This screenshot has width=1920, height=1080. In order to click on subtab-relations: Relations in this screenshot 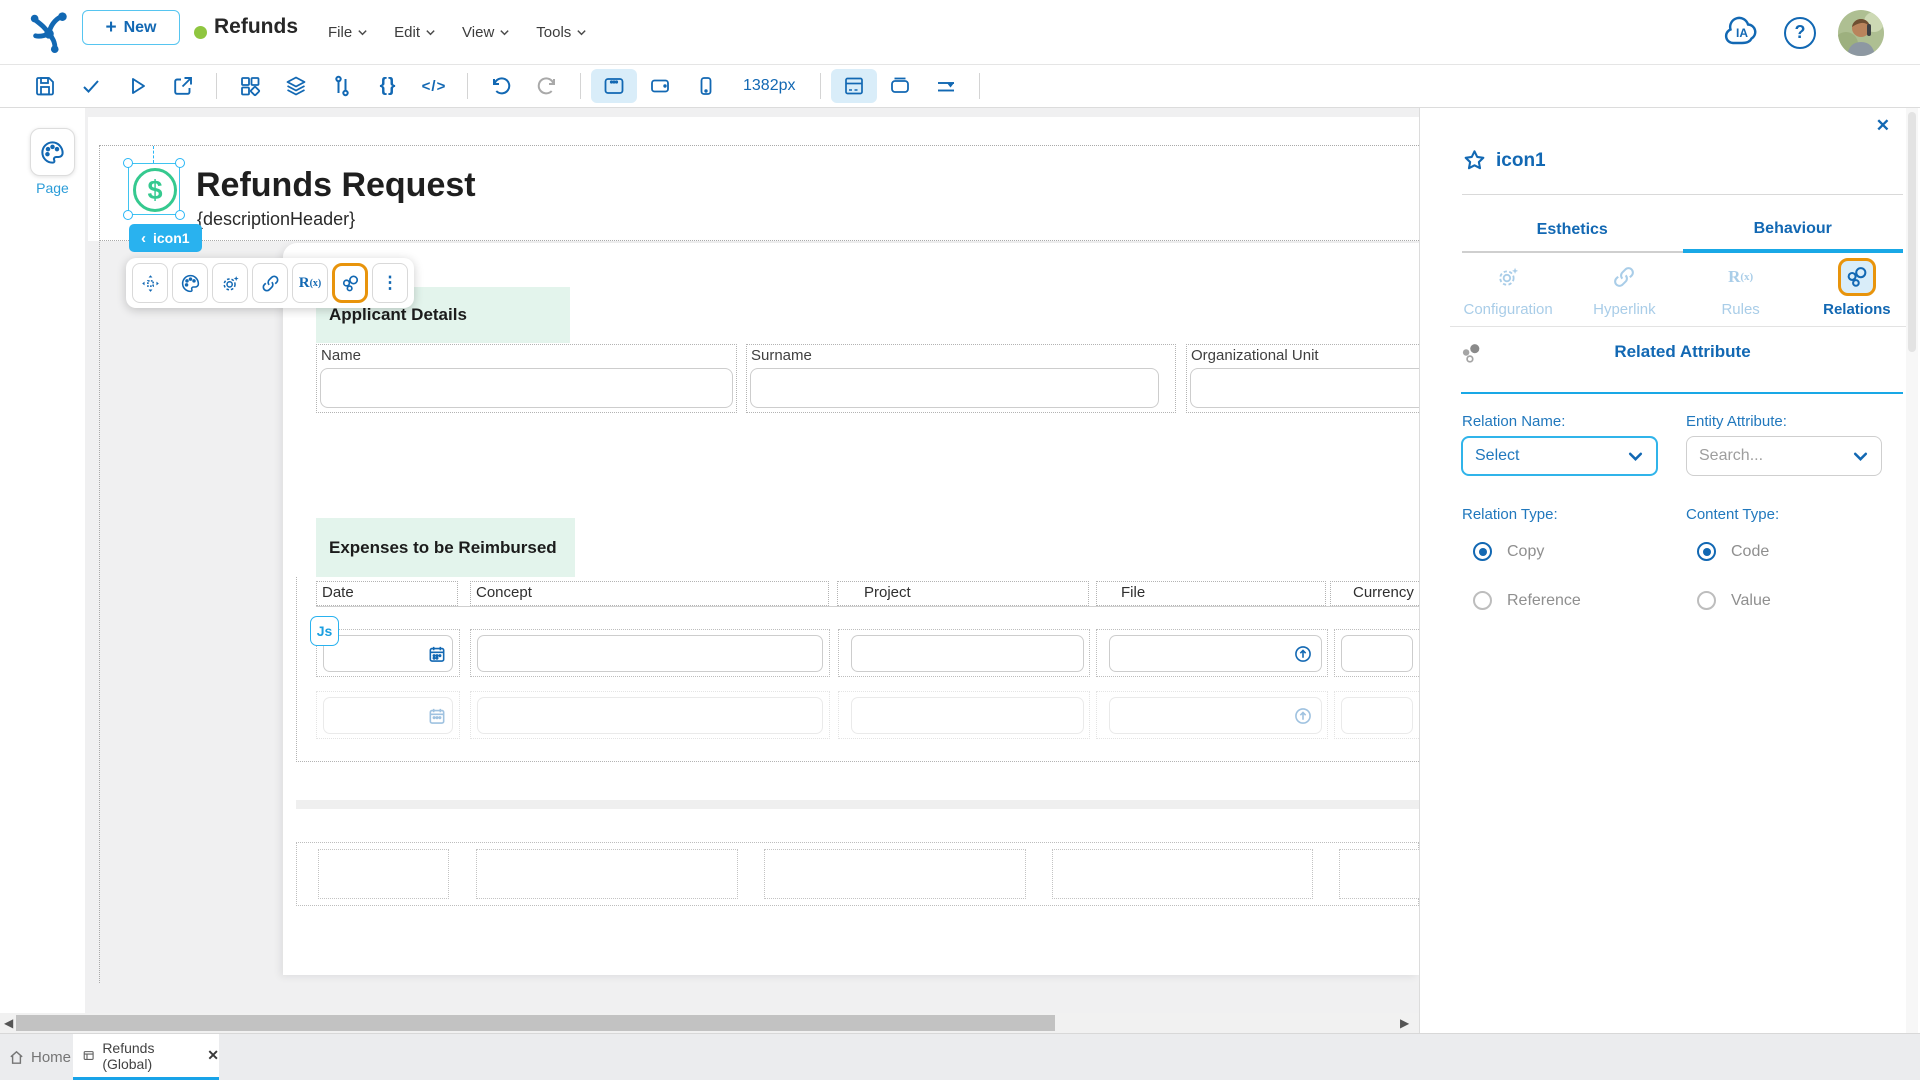, I will do `click(1857, 288)`.